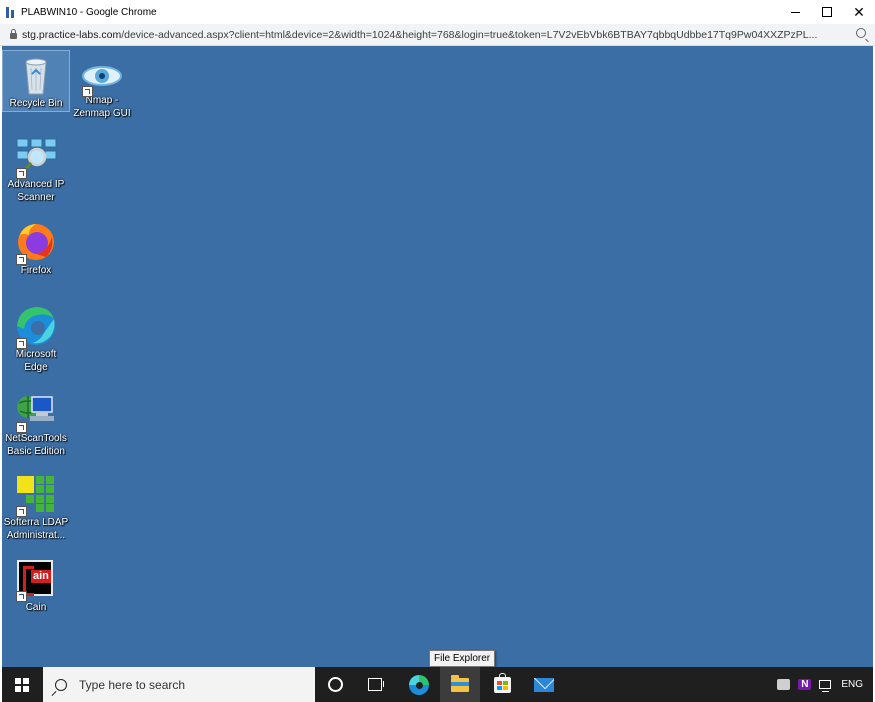  I want to click on taskbar-search-box: Type here to search, so click(179, 684).